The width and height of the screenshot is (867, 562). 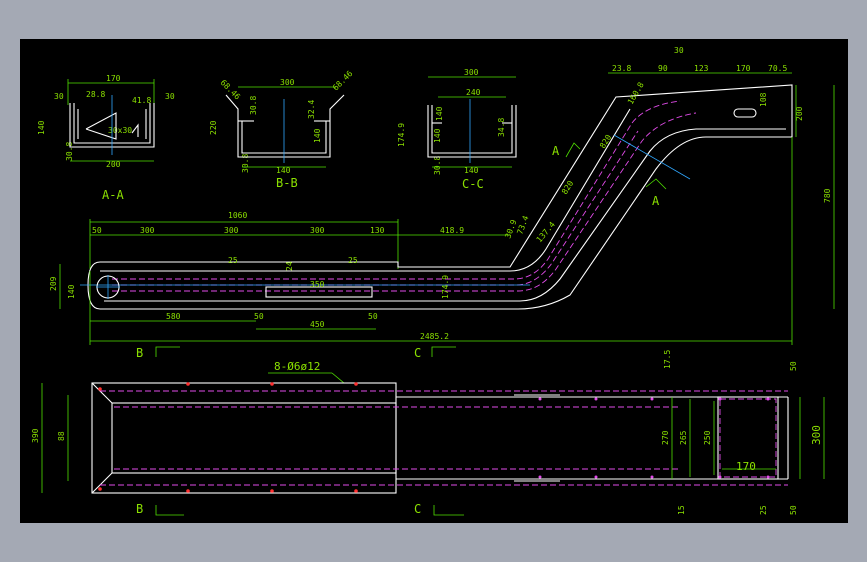 What do you see at coordinates (445, 287) in the screenshot?
I see `side-dim-174: 174.9` at bounding box center [445, 287].